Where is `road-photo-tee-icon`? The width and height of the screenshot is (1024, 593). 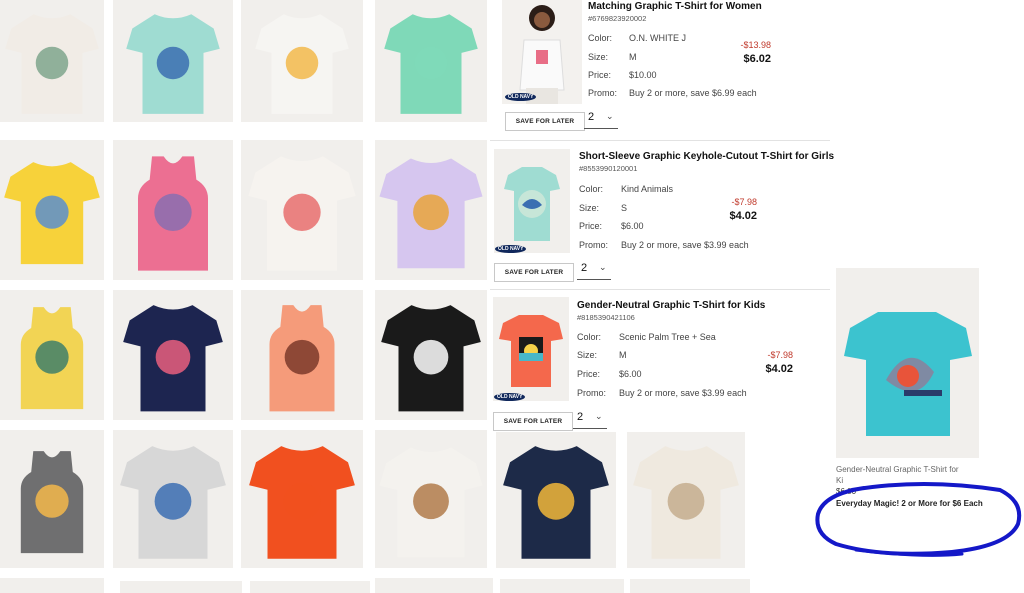
road-photo-tee-icon is located at coordinates (431, 502).